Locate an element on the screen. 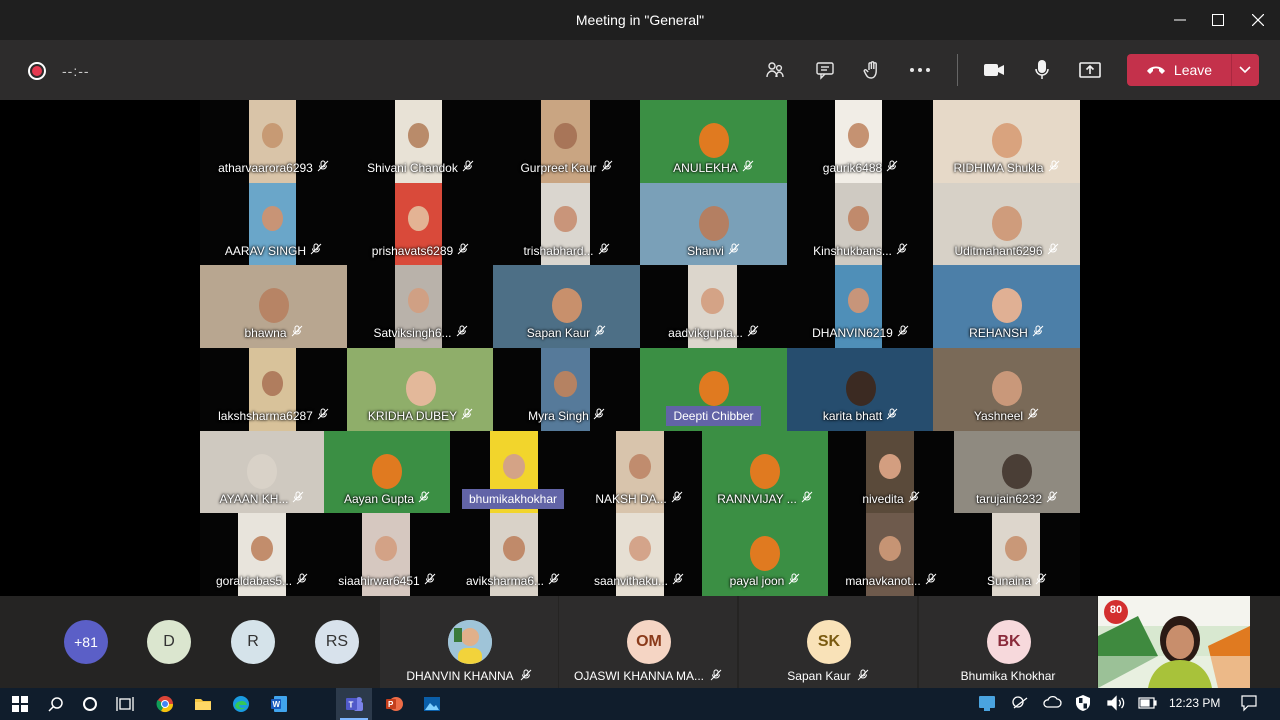 The height and width of the screenshot is (720, 1280). cortana-icon is located at coordinates (90, 704).